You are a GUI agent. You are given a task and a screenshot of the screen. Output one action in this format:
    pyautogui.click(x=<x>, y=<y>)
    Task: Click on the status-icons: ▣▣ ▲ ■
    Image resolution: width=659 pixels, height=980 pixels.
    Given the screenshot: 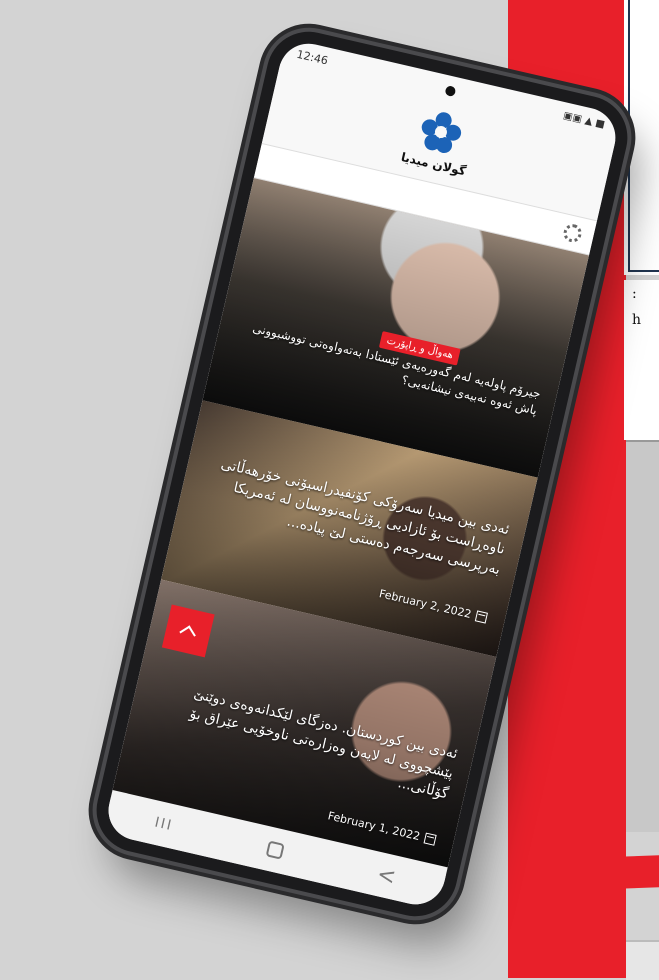 What is the action you would take?
    pyautogui.click(x=584, y=120)
    